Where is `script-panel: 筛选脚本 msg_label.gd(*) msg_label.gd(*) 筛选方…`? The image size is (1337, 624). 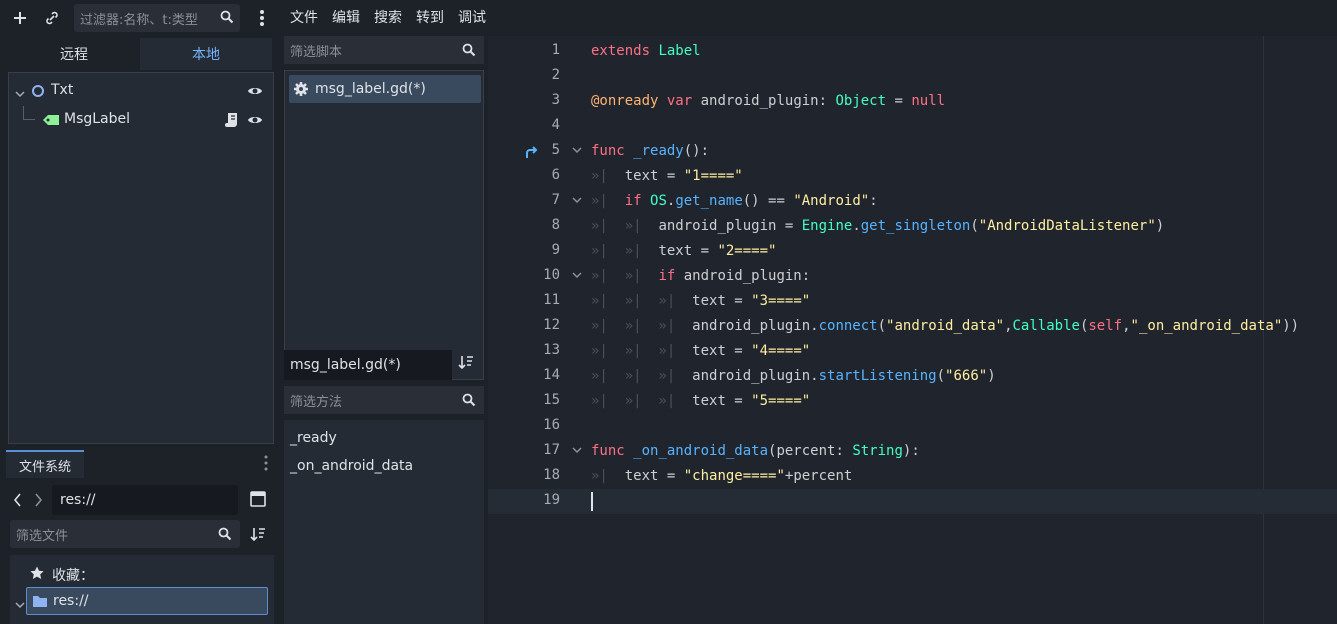
script-panel: 筛选脚本 msg_label.gd(*) msg_label.gd(*) 筛选方… is located at coordinates (384, 330).